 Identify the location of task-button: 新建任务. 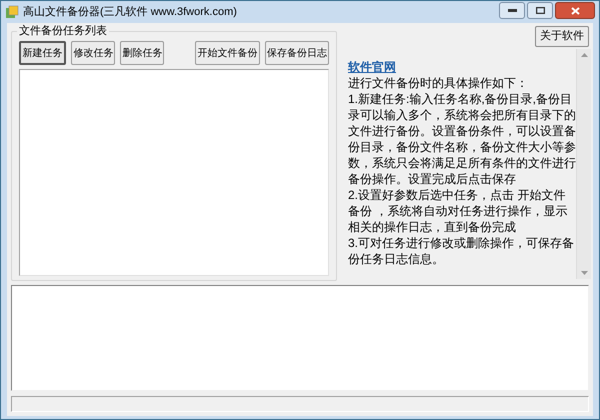
(42, 53).